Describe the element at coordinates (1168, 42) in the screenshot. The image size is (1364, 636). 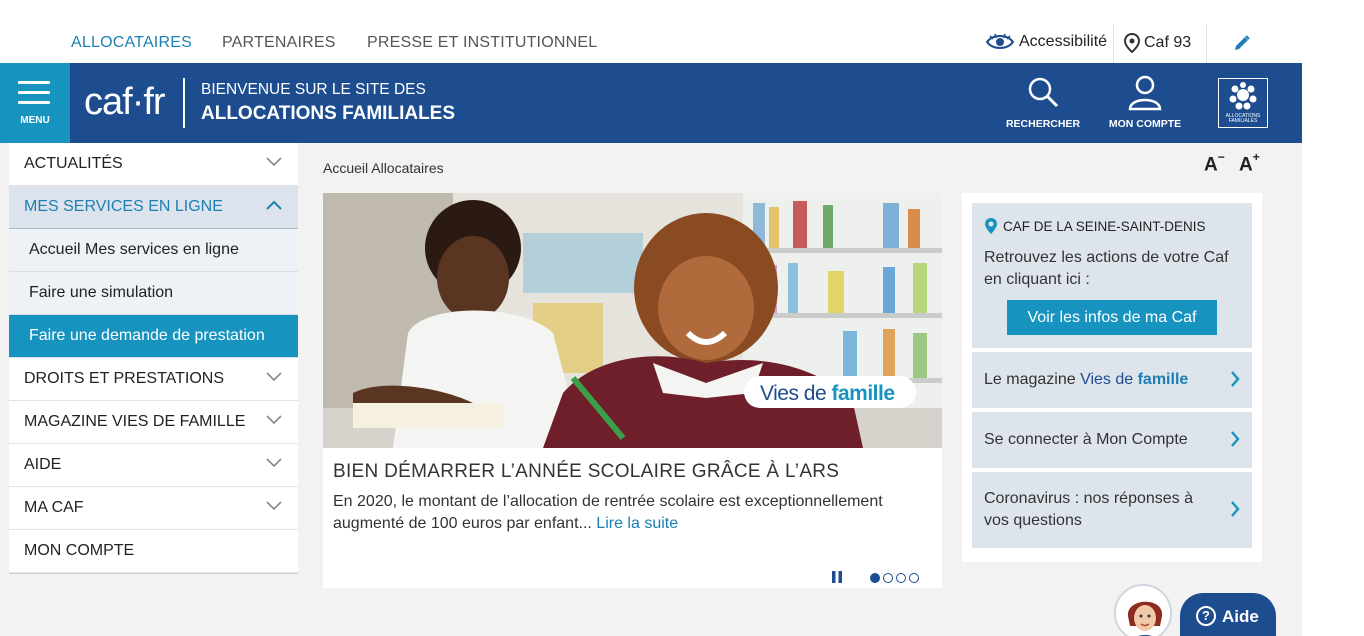
I see `caf-location-label: Caf 93` at that location.